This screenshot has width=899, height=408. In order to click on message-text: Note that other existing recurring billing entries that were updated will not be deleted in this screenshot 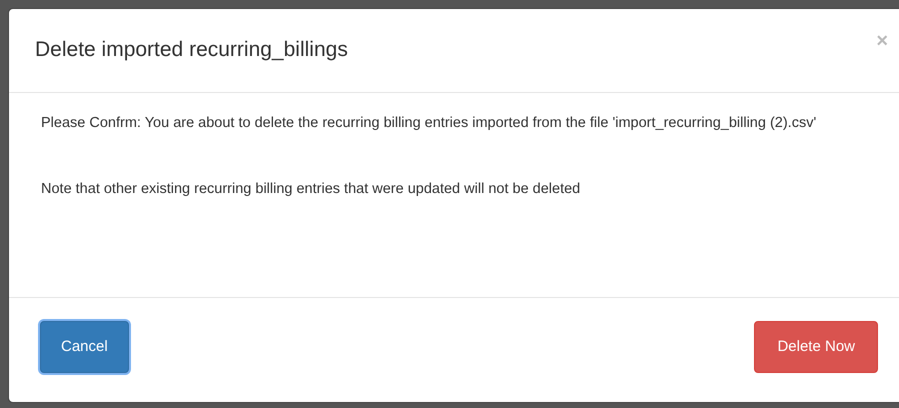, I will do `click(311, 189)`.